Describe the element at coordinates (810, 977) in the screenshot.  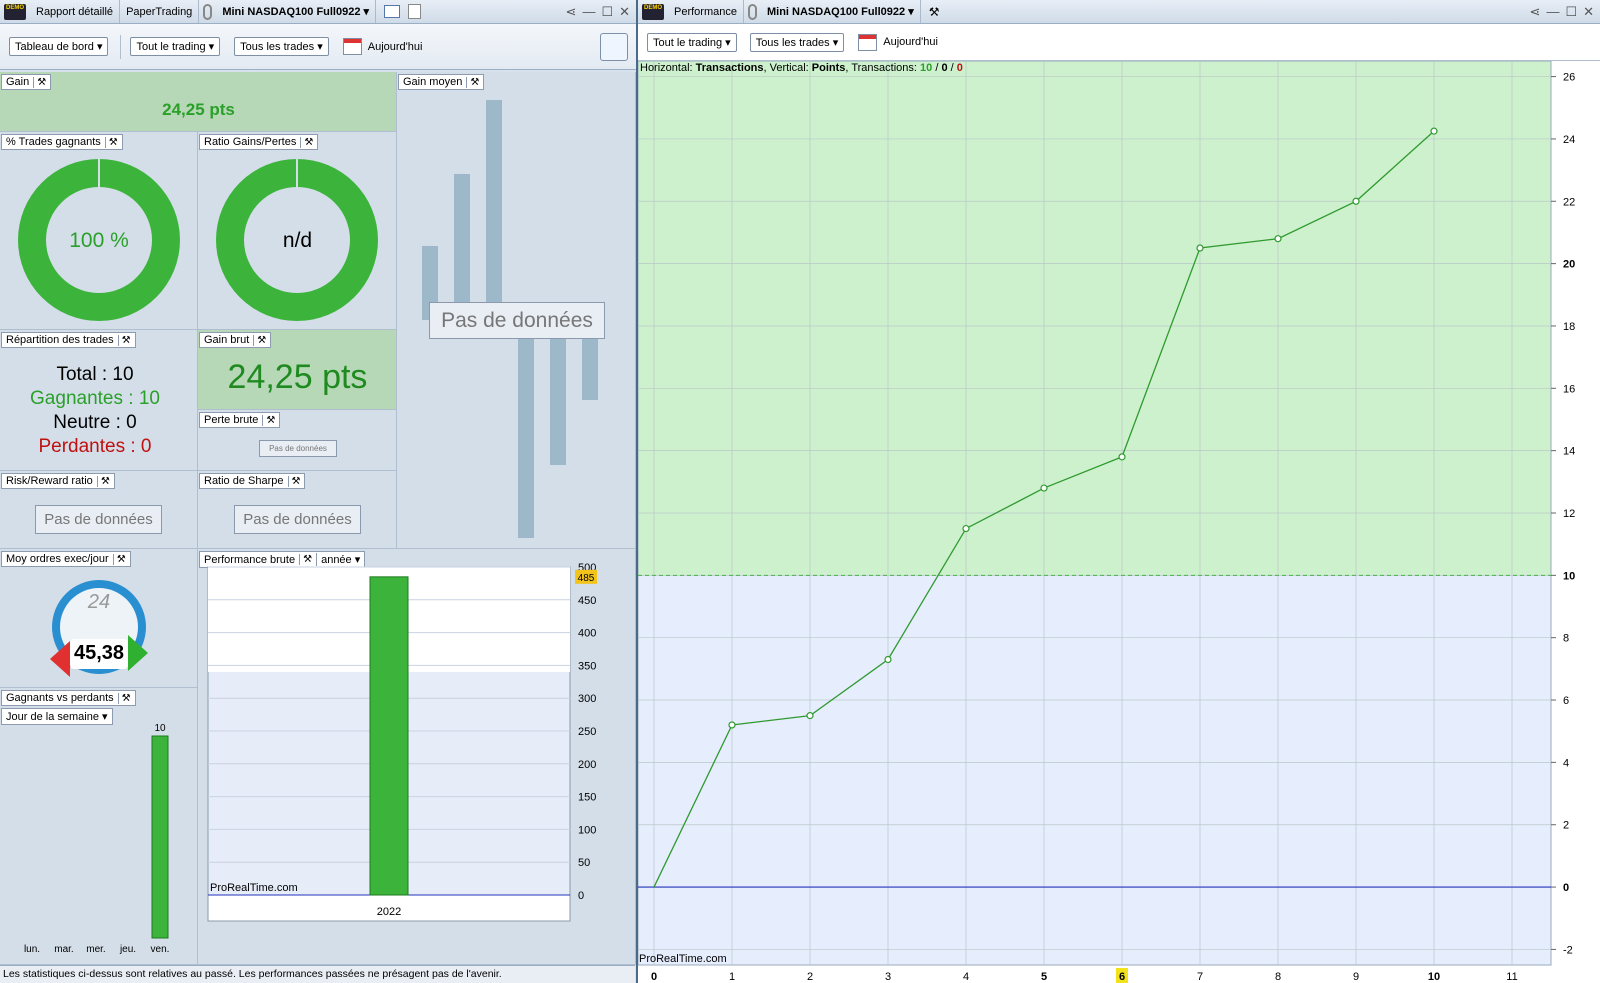
I see `x-tick-label: 2` at that location.